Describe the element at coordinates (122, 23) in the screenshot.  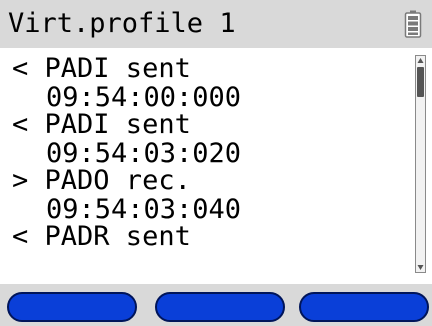
I see `page-title: Virt.profile 1` at that location.